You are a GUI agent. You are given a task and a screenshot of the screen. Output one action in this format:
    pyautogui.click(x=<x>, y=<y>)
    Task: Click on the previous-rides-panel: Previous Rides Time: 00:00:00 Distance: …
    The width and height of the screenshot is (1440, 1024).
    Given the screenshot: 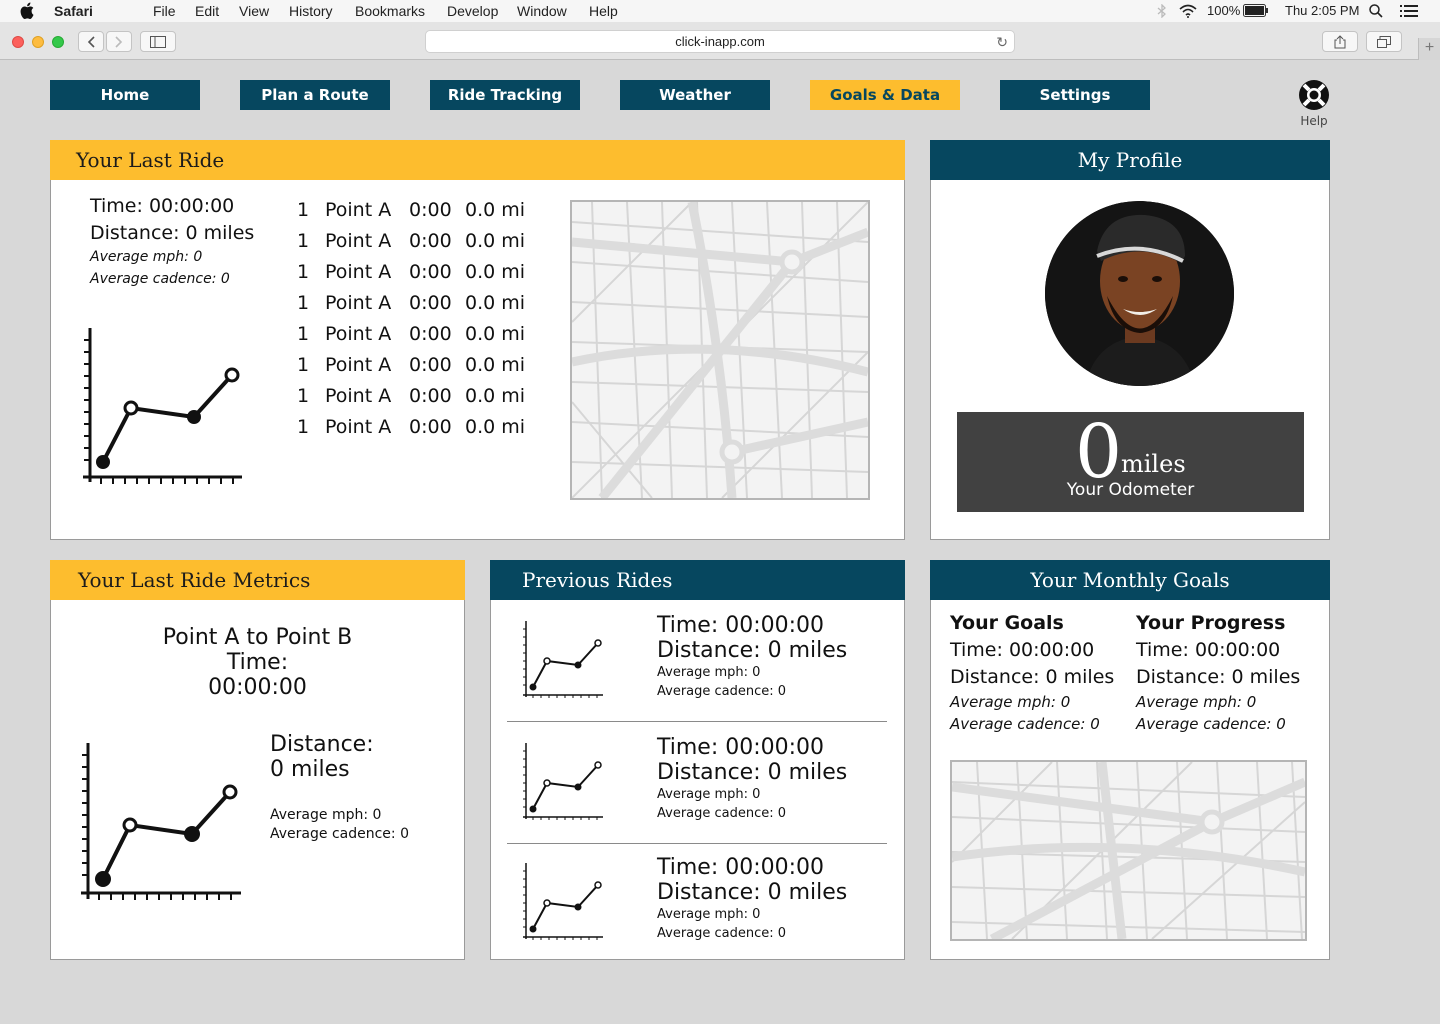 What is the action you would take?
    pyautogui.click(x=697, y=760)
    